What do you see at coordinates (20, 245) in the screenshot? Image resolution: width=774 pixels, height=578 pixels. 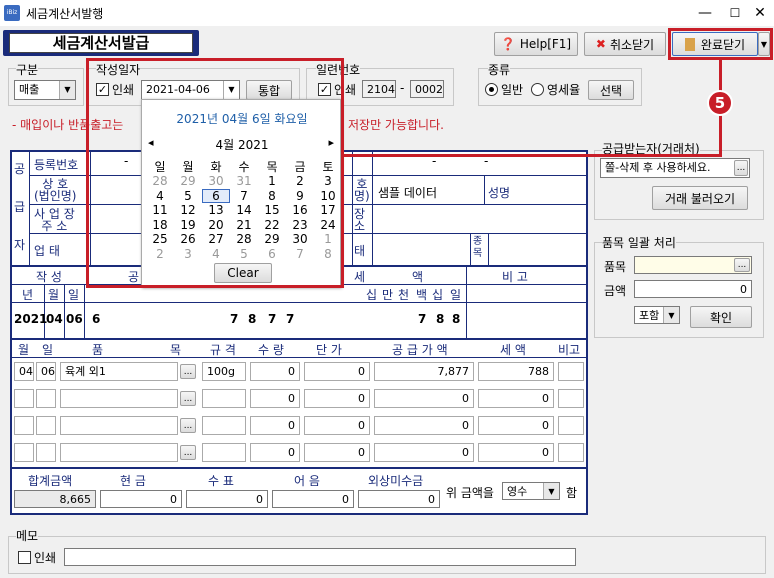 I see `ja-label: 자` at bounding box center [20, 245].